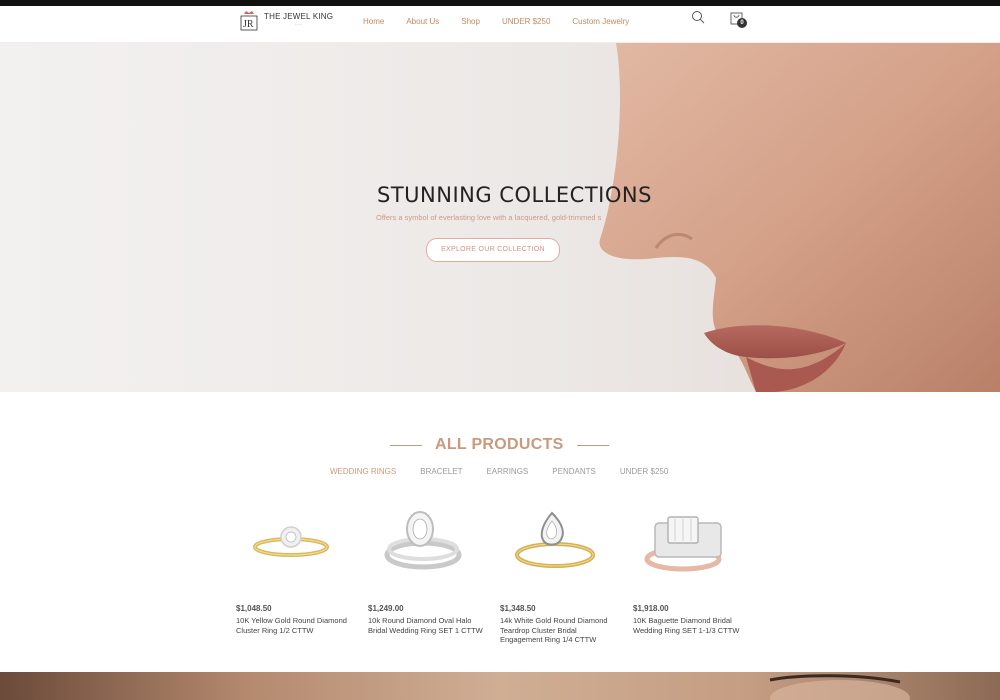 The height and width of the screenshot is (700, 1000). Describe the element at coordinates (441, 471) in the screenshot. I see `tab-bracelet: BRACELET` at that location.